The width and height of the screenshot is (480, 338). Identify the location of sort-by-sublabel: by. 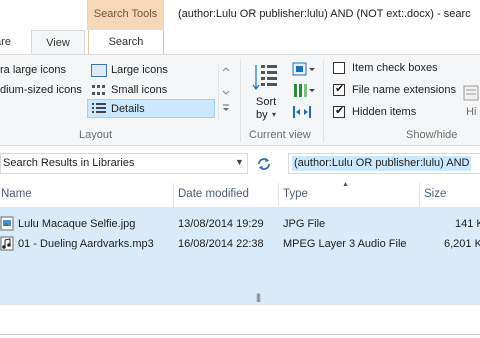
(262, 115).